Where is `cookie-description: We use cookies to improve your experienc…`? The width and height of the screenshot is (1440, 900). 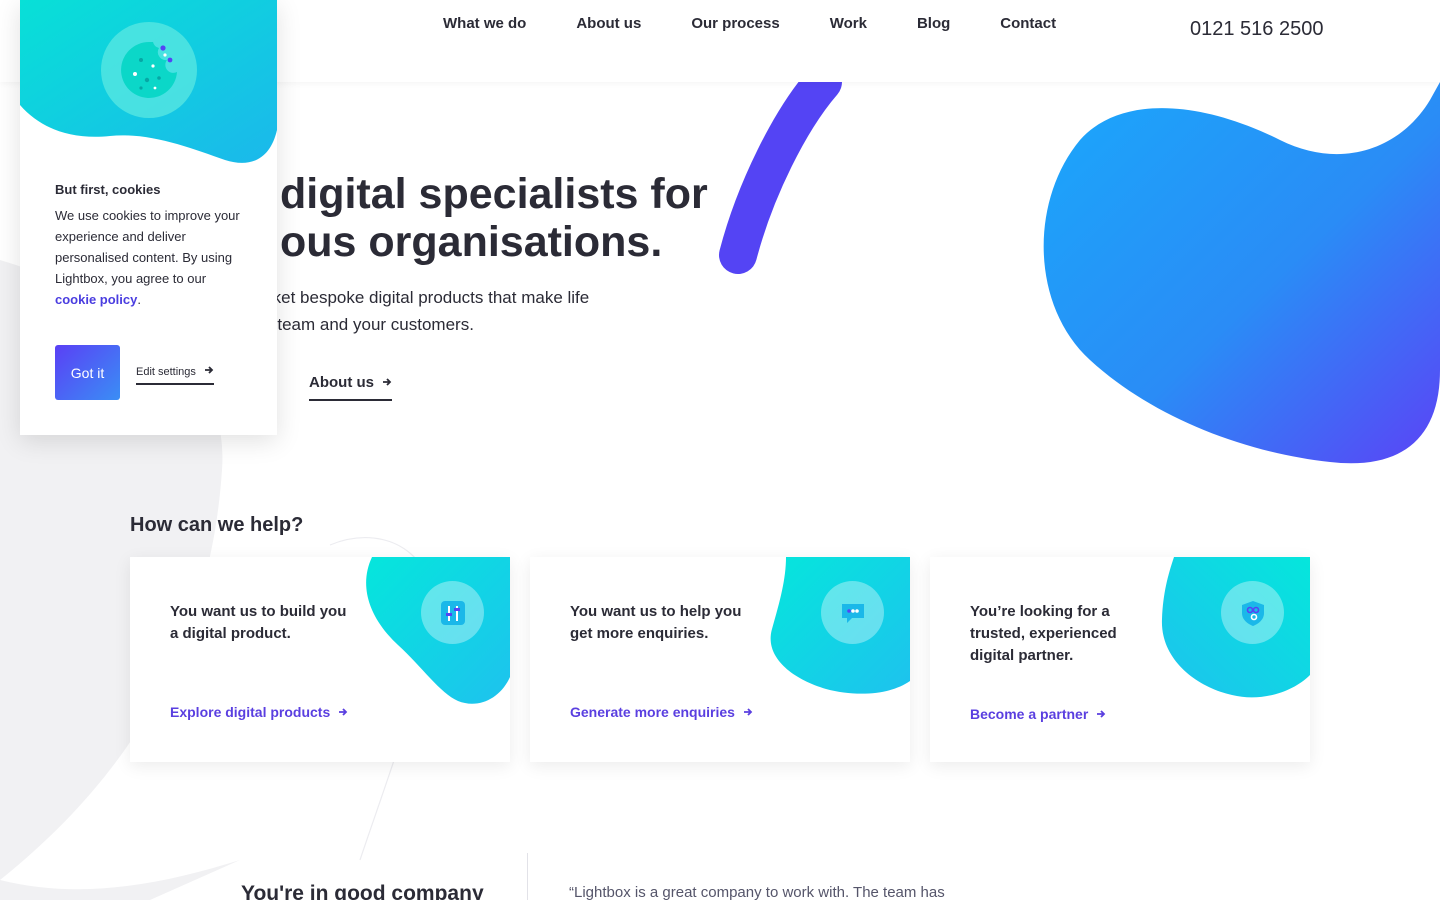
cookie-description: We use cookies to improve your experienc… is located at coordinates (150, 257).